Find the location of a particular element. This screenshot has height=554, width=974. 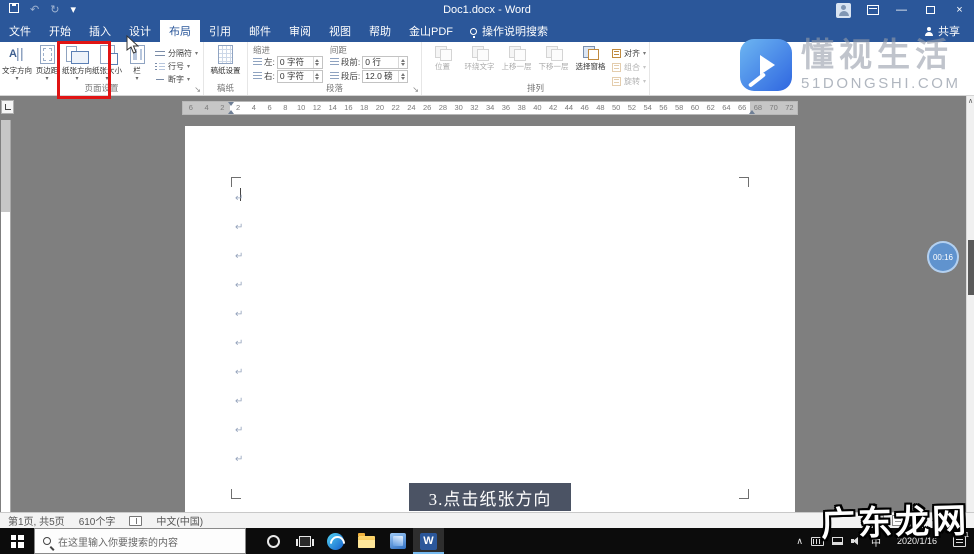

ribbon-tab: 邮件 is located at coordinates (260, 31).